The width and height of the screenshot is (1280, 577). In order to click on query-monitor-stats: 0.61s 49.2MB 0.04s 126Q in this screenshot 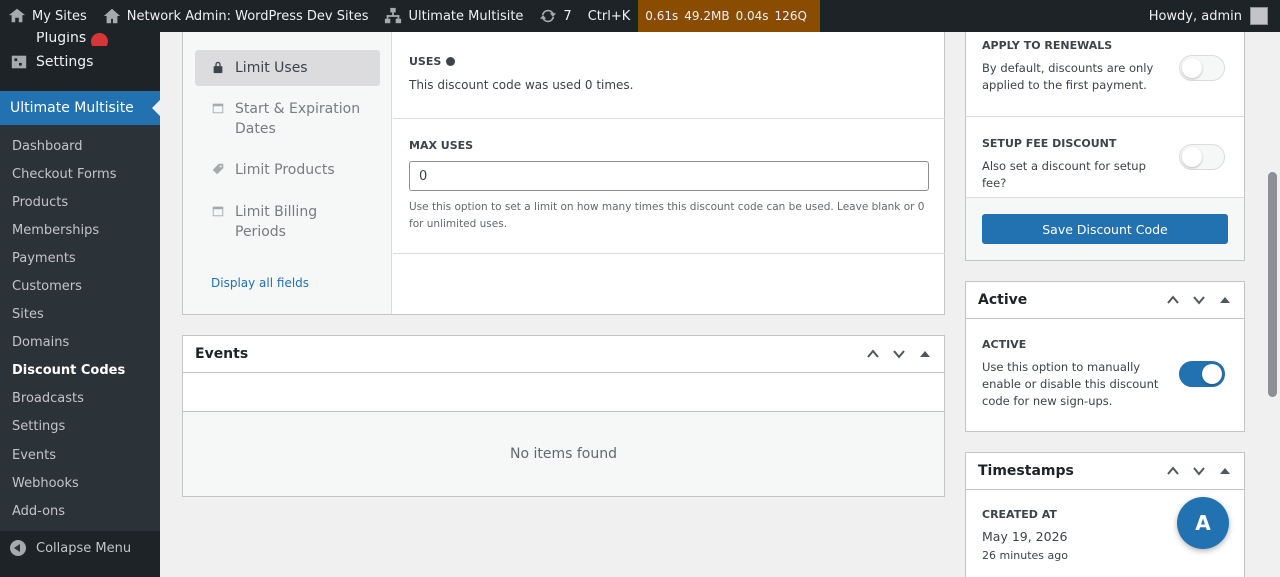, I will do `click(729, 16)`.